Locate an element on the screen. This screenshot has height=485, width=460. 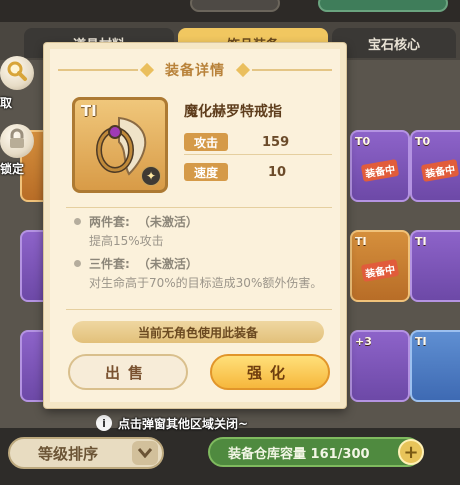
stat-label: 速度 is located at coordinates (206, 172).